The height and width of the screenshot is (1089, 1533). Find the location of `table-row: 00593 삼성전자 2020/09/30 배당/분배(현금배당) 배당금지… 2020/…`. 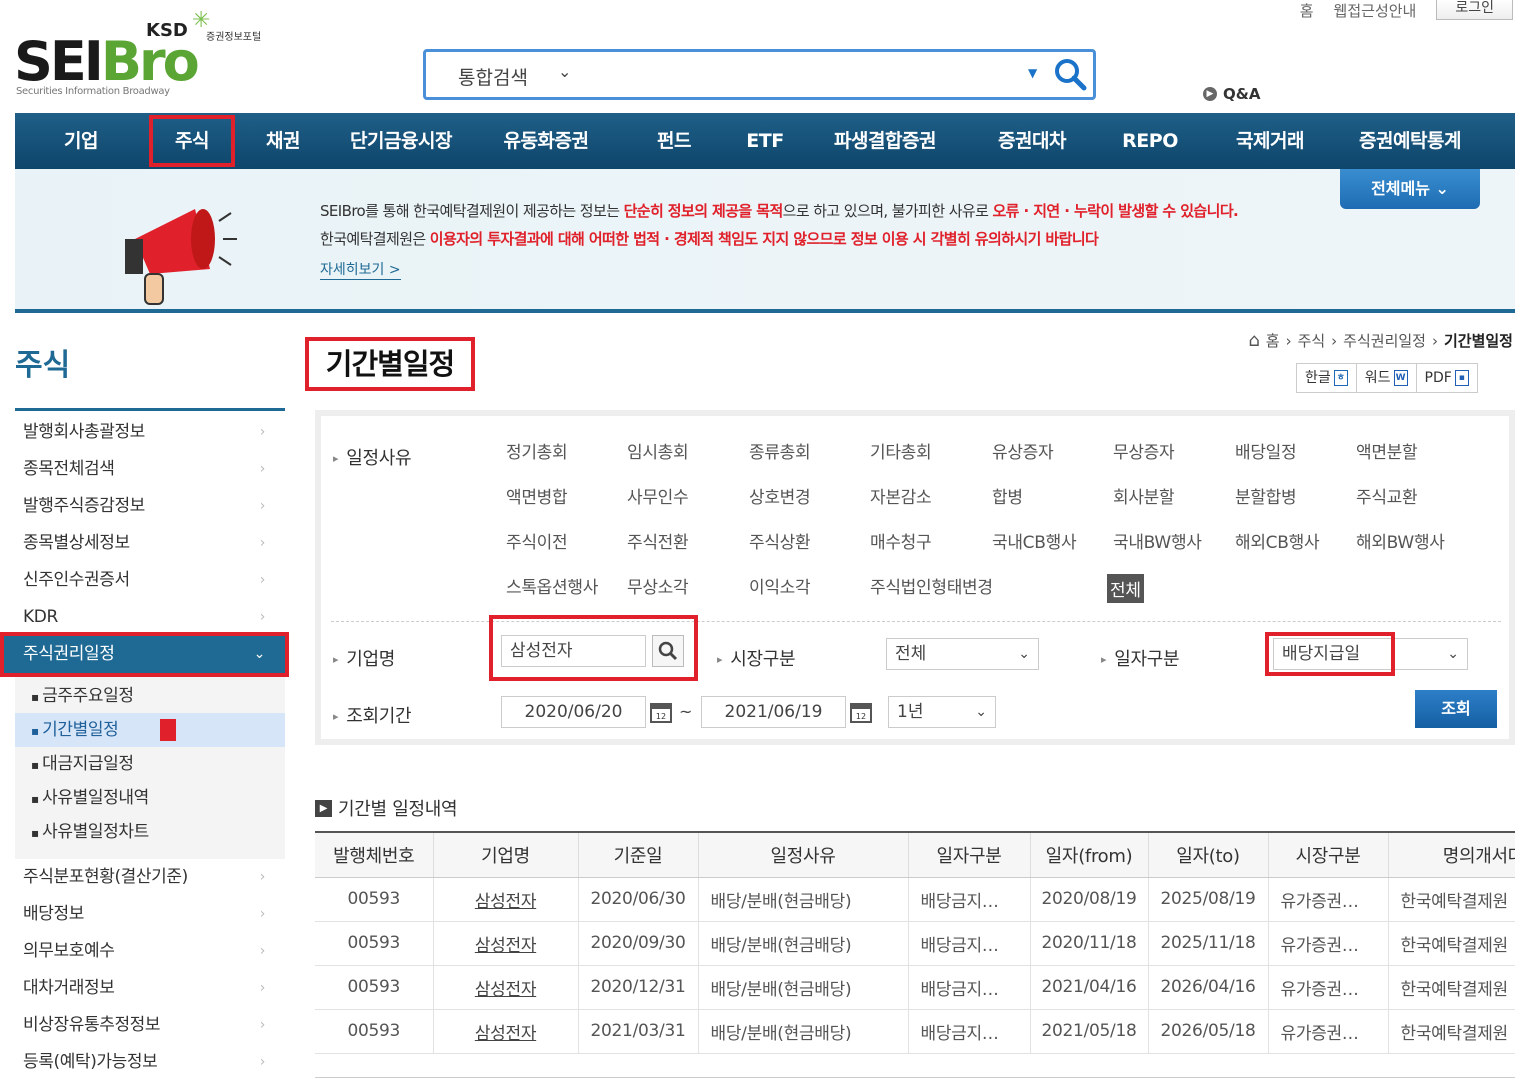

table-row: 00593 삼성전자 2020/09/30 배당/분배(현금배당) 배당금지… 2020/… is located at coordinates (915, 943).